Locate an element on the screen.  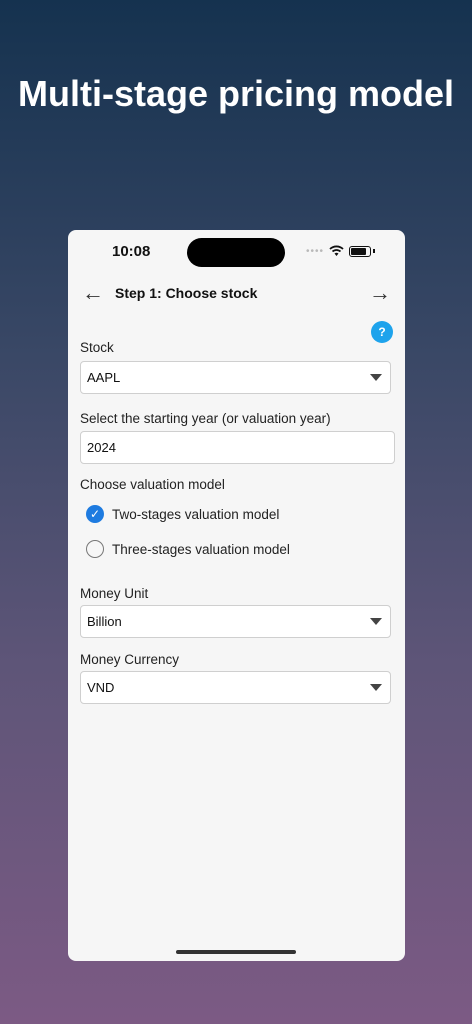
radio-label: Two-stages valuation model is located at coordinates (196, 514).